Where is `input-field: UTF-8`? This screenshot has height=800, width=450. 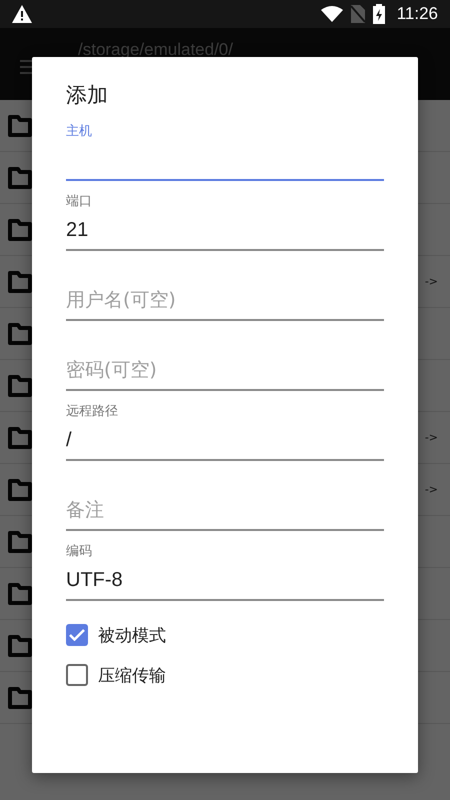
input-field: UTF-8 is located at coordinates (225, 581).